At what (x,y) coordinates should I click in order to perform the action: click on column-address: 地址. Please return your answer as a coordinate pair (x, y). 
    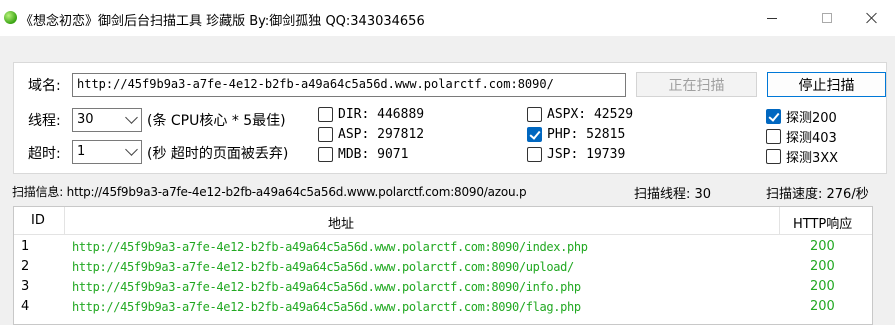
    Looking at the image, I should click on (341, 222).